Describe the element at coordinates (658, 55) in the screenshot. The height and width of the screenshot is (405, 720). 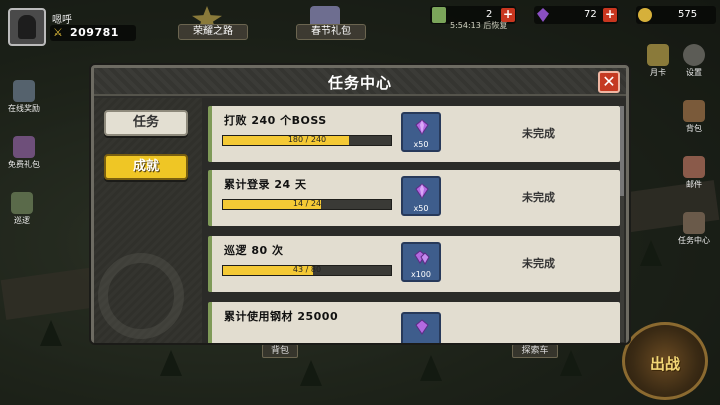
I see `vip-icon` at that location.